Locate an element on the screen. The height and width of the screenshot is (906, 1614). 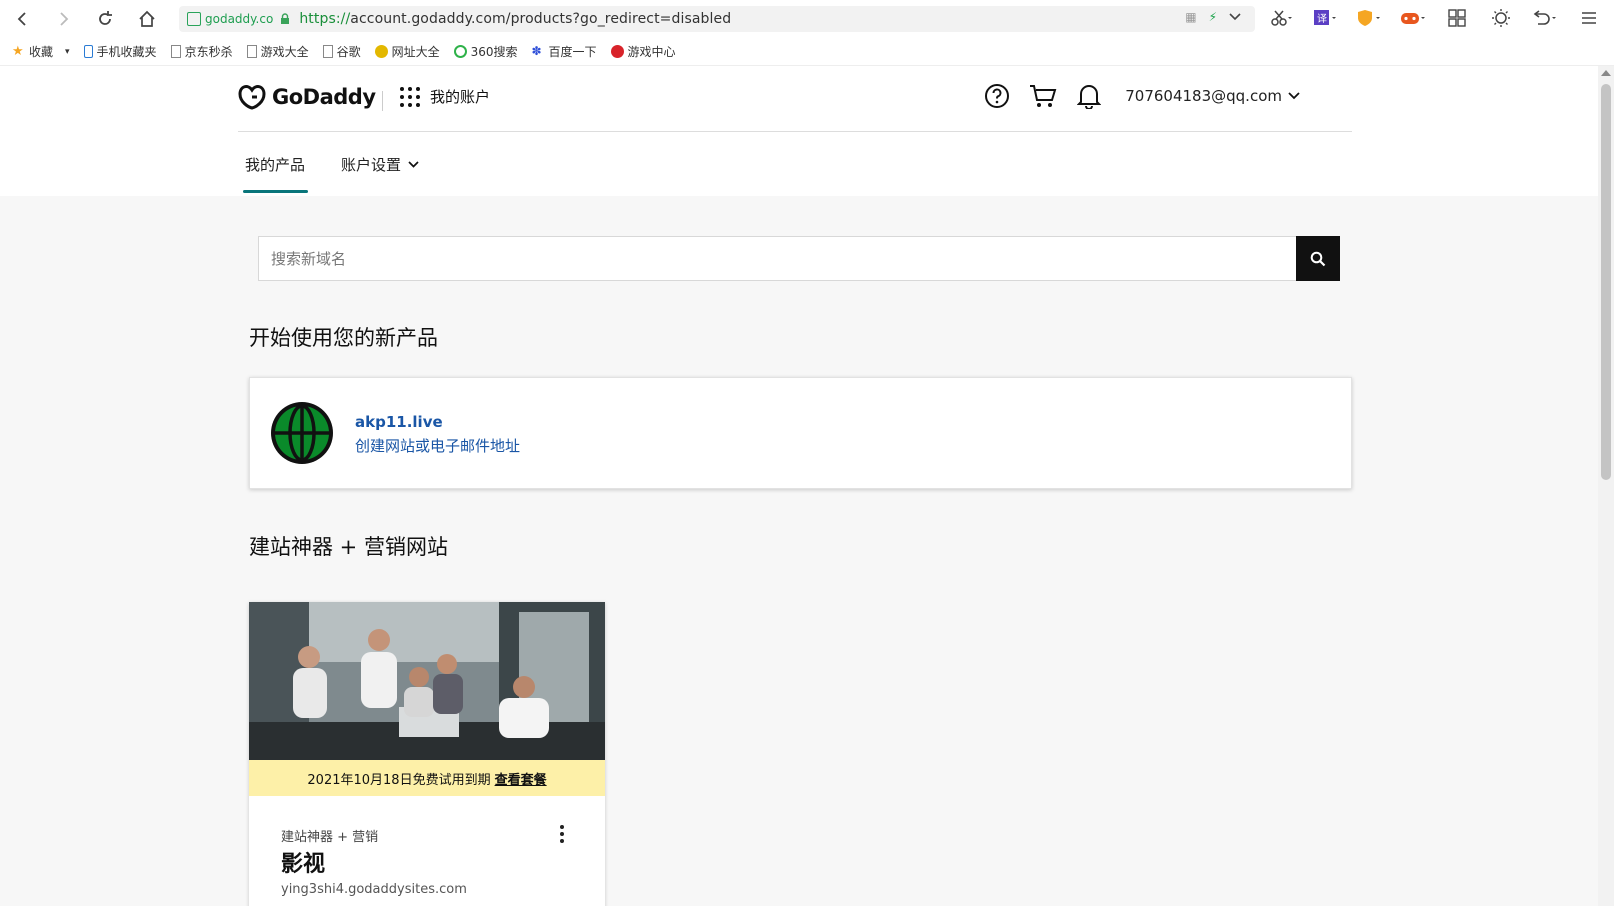
website-thumbnail-image is located at coordinates (427, 681).